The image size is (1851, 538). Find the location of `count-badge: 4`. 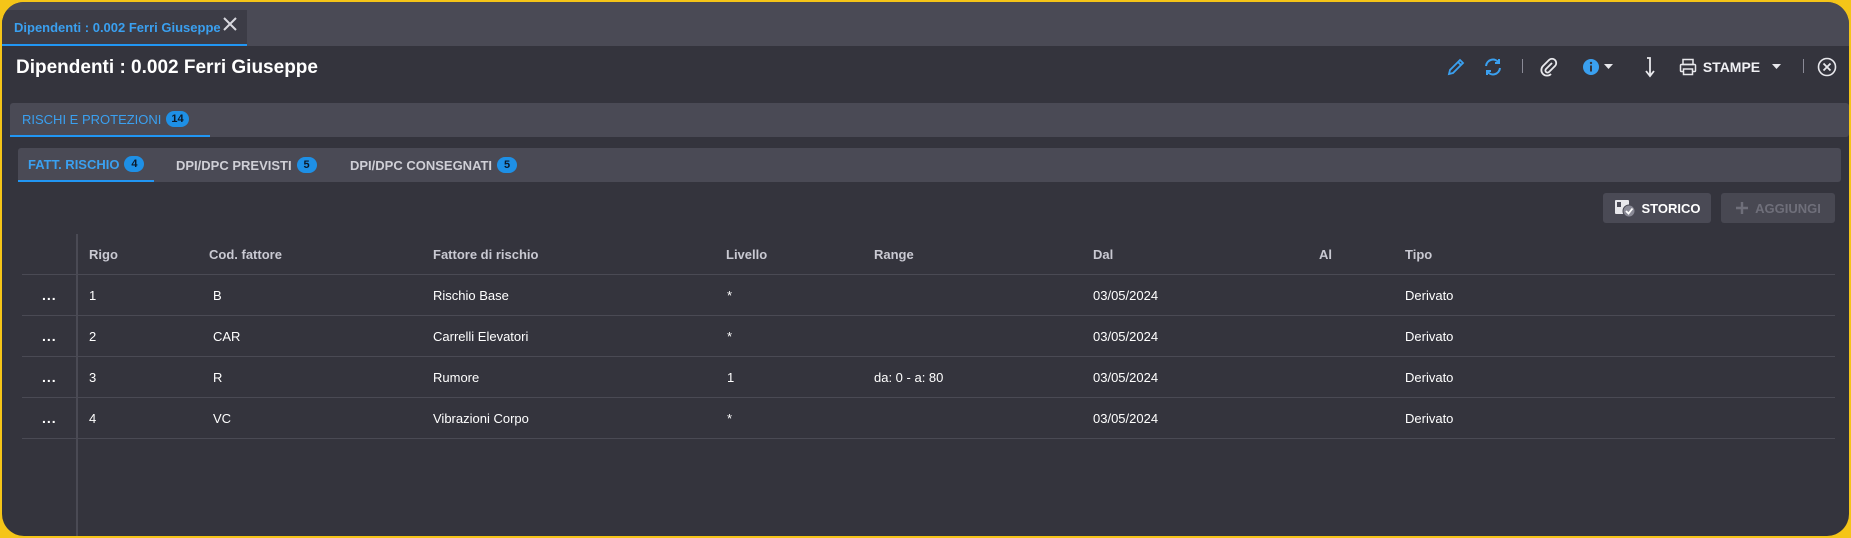

count-badge: 4 is located at coordinates (134, 164).